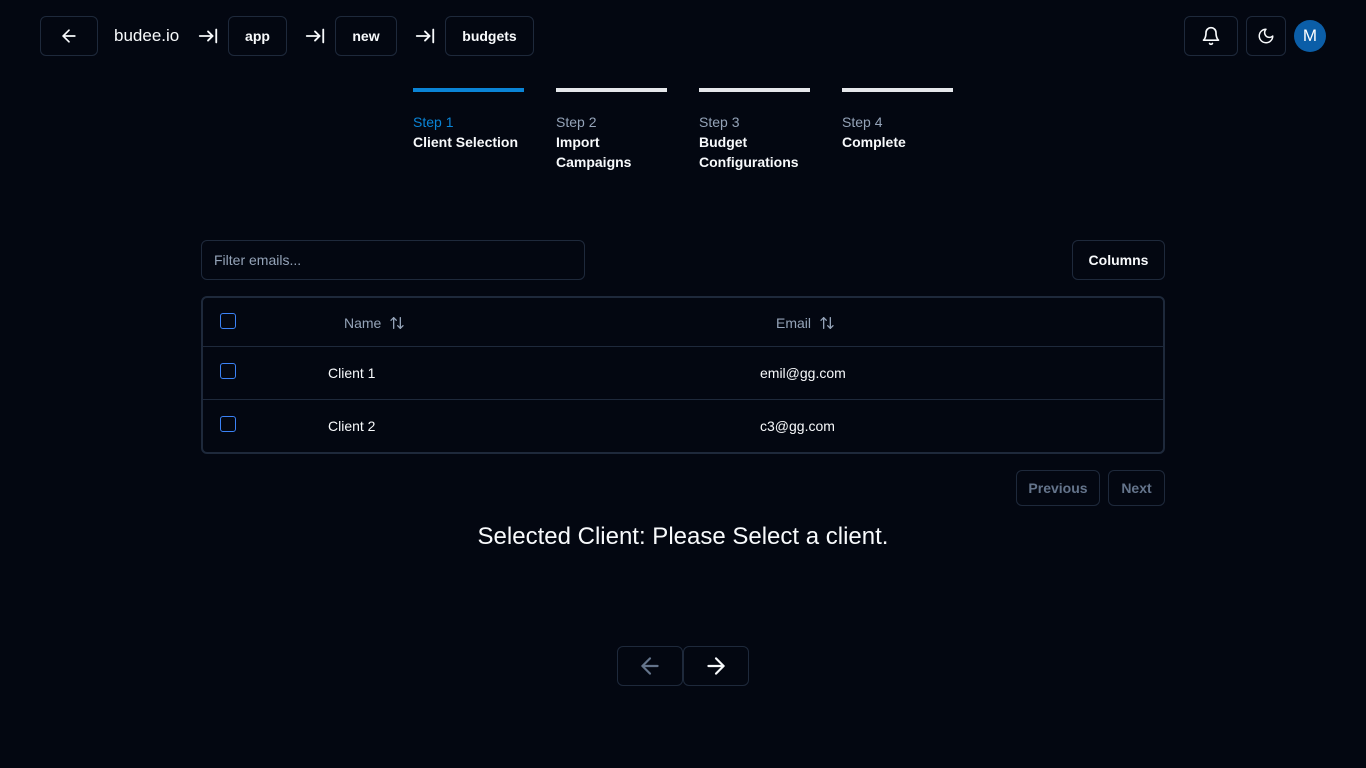  I want to click on step-title: Client Selection, so click(466, 142).